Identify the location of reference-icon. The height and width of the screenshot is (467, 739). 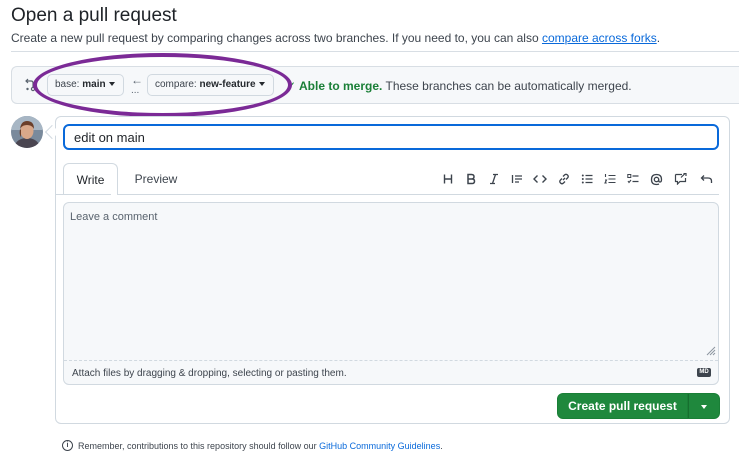
(680, 179).